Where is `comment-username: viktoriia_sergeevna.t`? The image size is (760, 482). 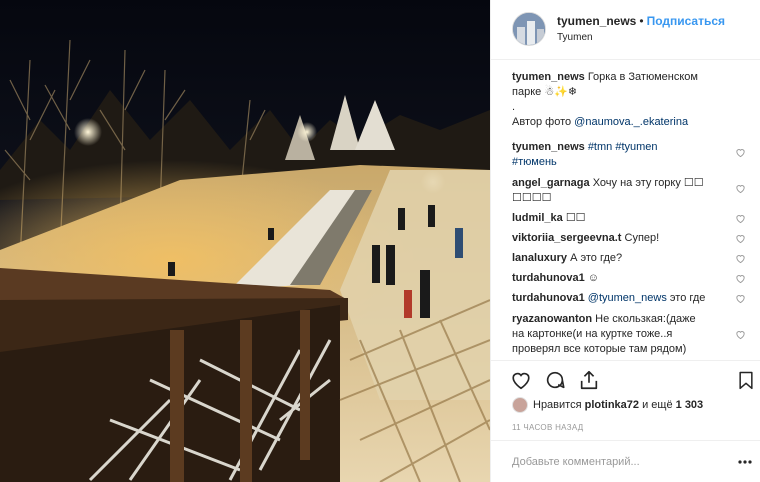
comment-username: viktoriia_sergeevna.t is located at coordinates (566, 238).